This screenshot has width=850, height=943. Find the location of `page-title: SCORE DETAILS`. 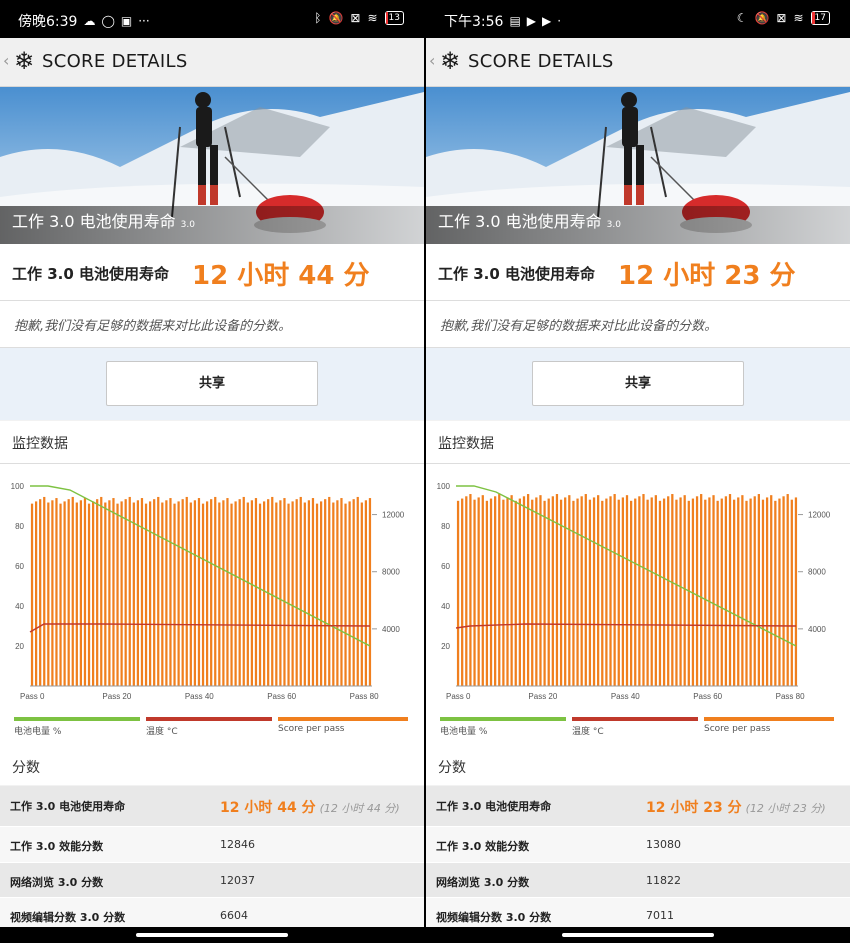

page-title: SCORE DETAILS is located at coordinates (115, 61).